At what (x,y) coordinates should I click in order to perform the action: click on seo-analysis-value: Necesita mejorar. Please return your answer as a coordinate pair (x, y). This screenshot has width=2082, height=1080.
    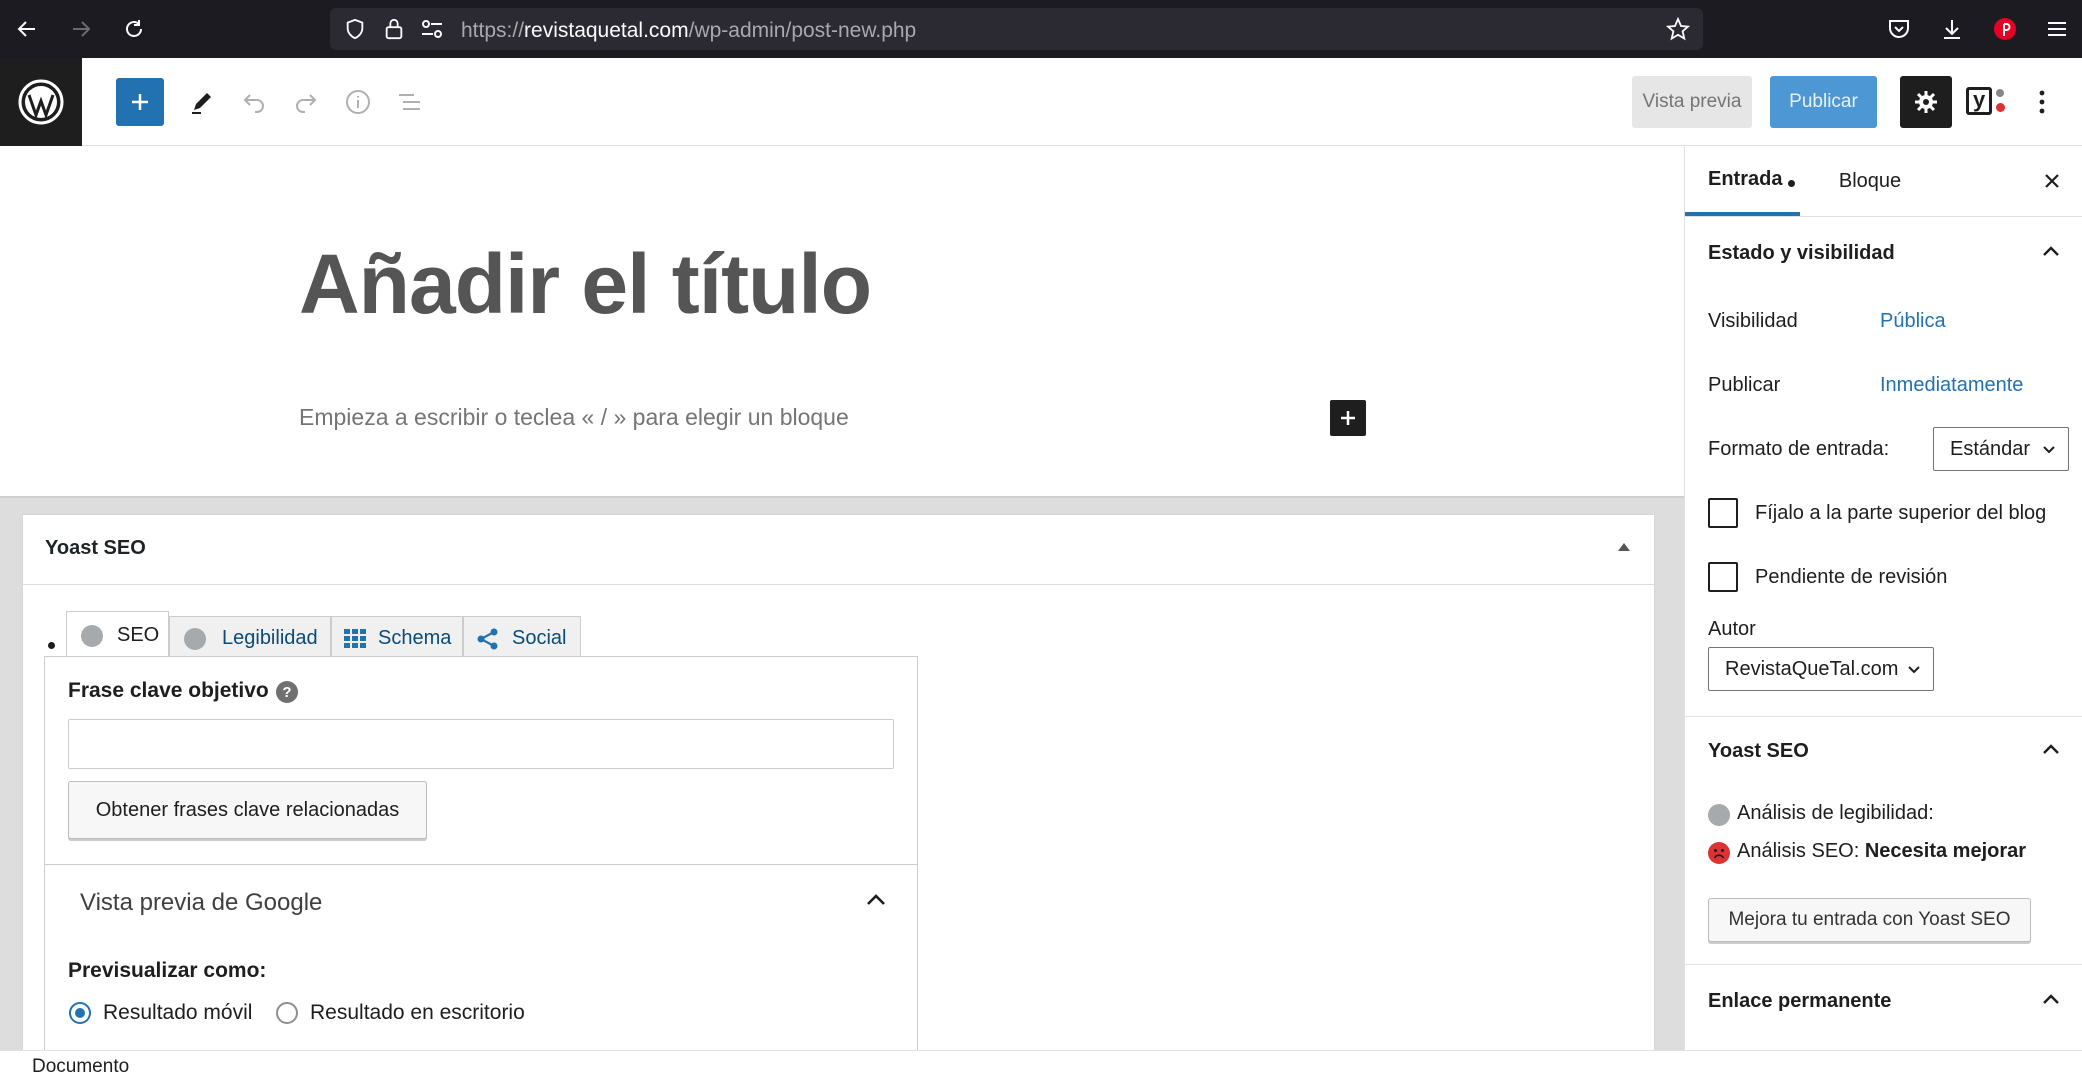
    Looking at the image, I should click on (1945, 851).